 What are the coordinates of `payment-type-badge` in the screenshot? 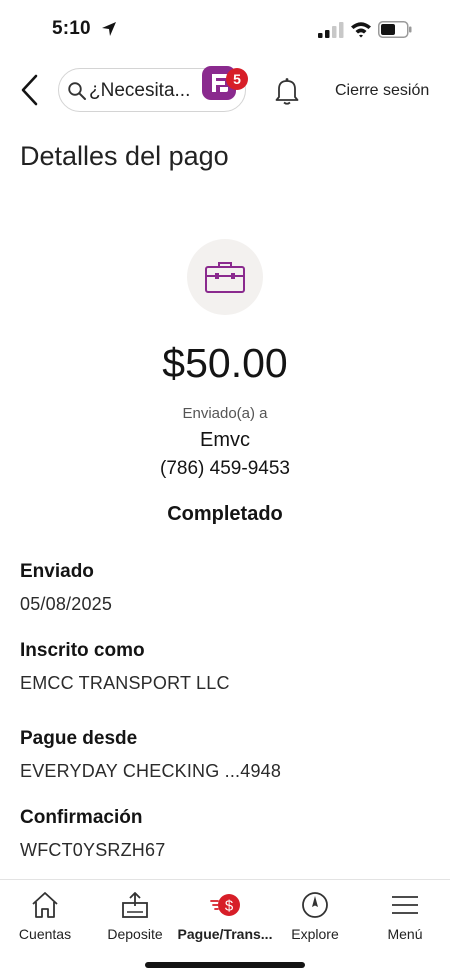 It's located at (225, 277).